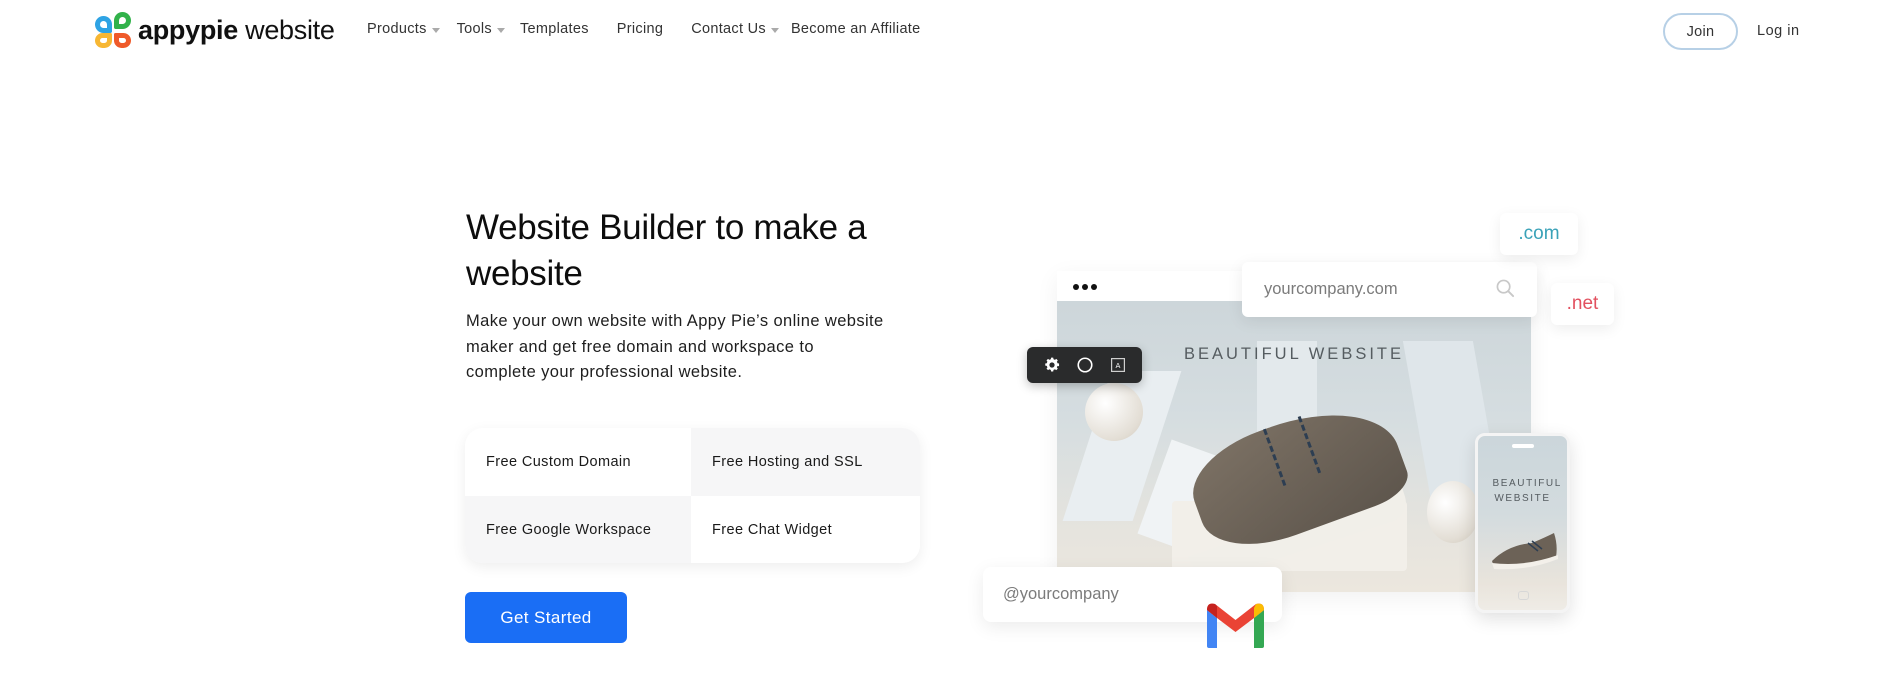  I want to click on shoe-hero-image: BEAUTIFUL WEBSITE, so click(1294, 446).